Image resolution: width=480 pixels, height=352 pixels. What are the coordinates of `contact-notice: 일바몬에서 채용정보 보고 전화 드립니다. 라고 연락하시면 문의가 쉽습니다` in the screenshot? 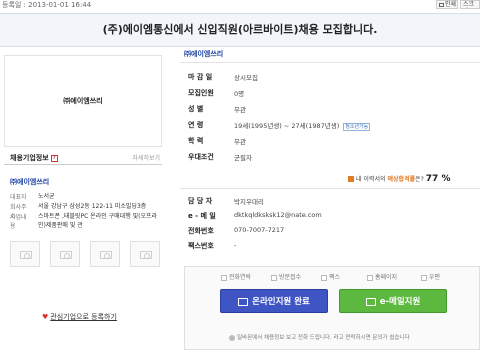 It's located at (319, 337).